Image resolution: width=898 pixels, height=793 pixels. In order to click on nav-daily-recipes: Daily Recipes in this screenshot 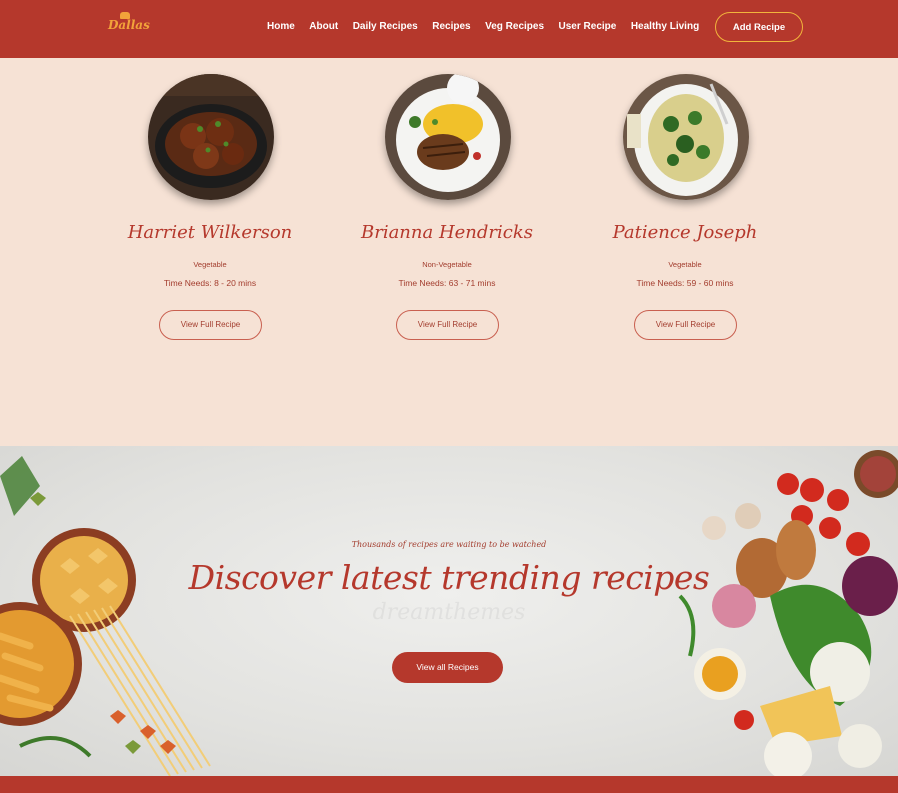, I will do `click(385, 26)`.